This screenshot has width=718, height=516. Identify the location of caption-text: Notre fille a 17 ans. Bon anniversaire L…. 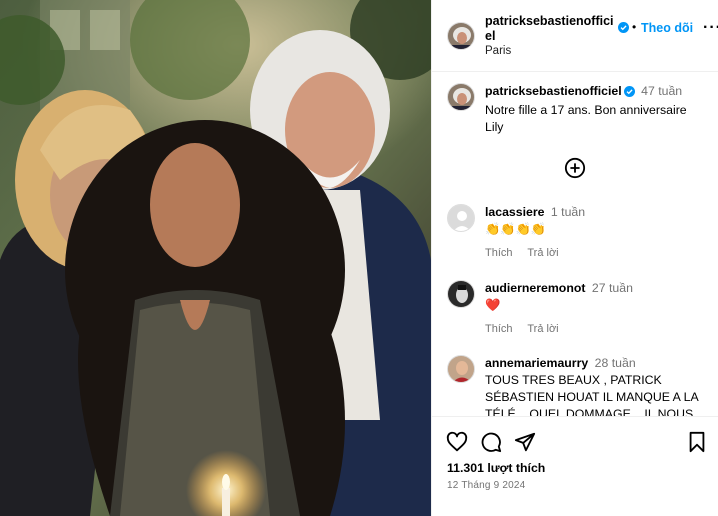
(586, 118).